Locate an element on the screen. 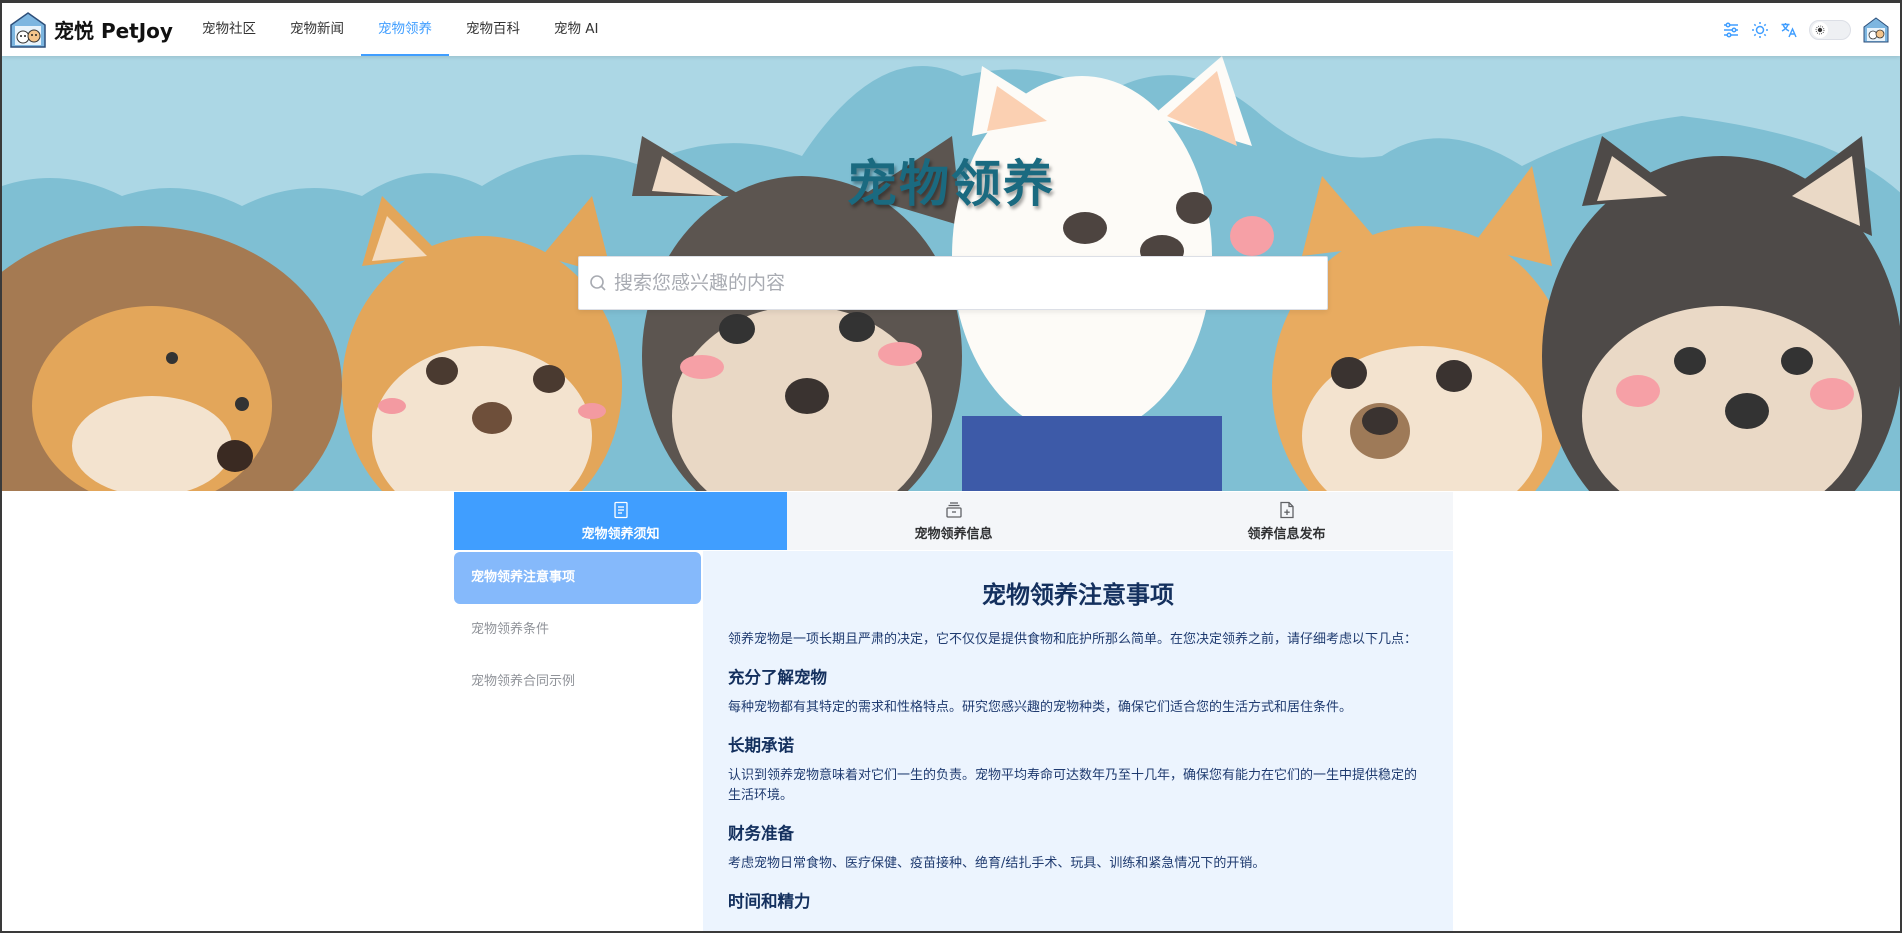  hero-title: 宠物领养 is located at coordinates (951, 184).